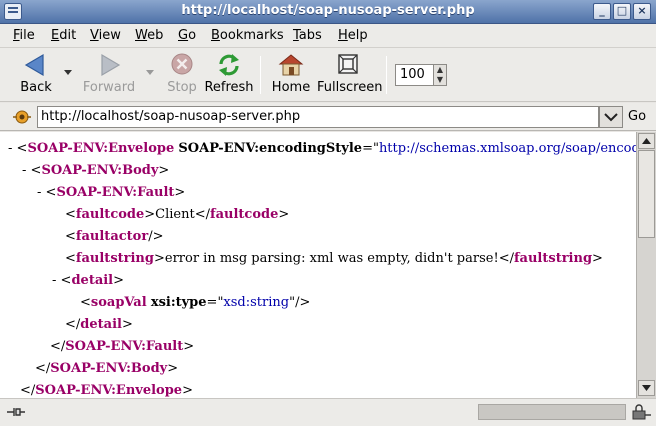 Image resolution: width=656 pixels, height=426 pixels. What do you see at coordinates (112, 236) in the screenshot?
I see `xml-tag: faultactor` at bounding box center [112, 236].